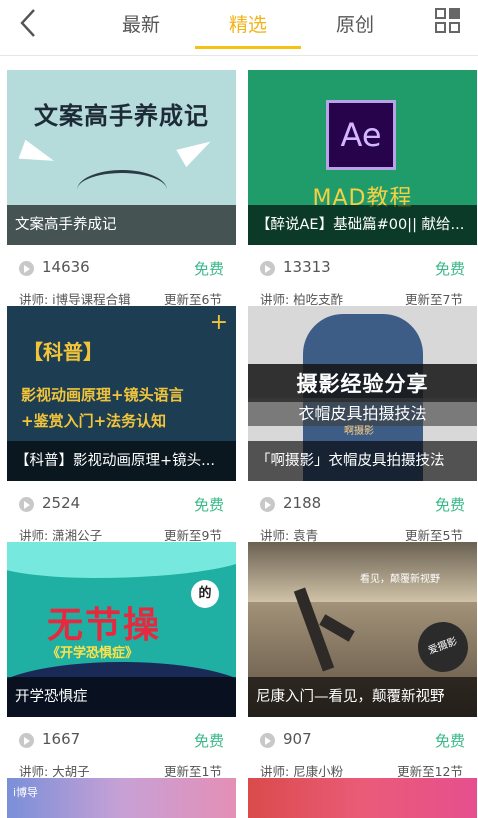  What do you see at coordinates (63, 352) in the screenshot?
I see `thumbnail-heading: 【科普】` at bounding box center [63, 352].